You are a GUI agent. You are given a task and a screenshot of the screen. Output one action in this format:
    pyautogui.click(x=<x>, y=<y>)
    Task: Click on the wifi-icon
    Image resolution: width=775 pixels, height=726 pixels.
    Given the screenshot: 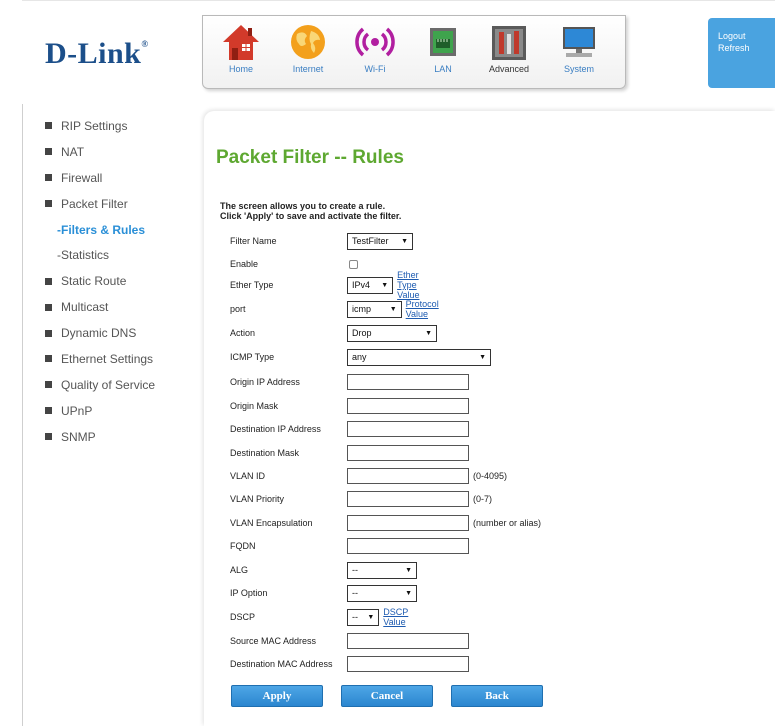 What is the action you would take?
    pyautogui.click(x=375, y=42)
    